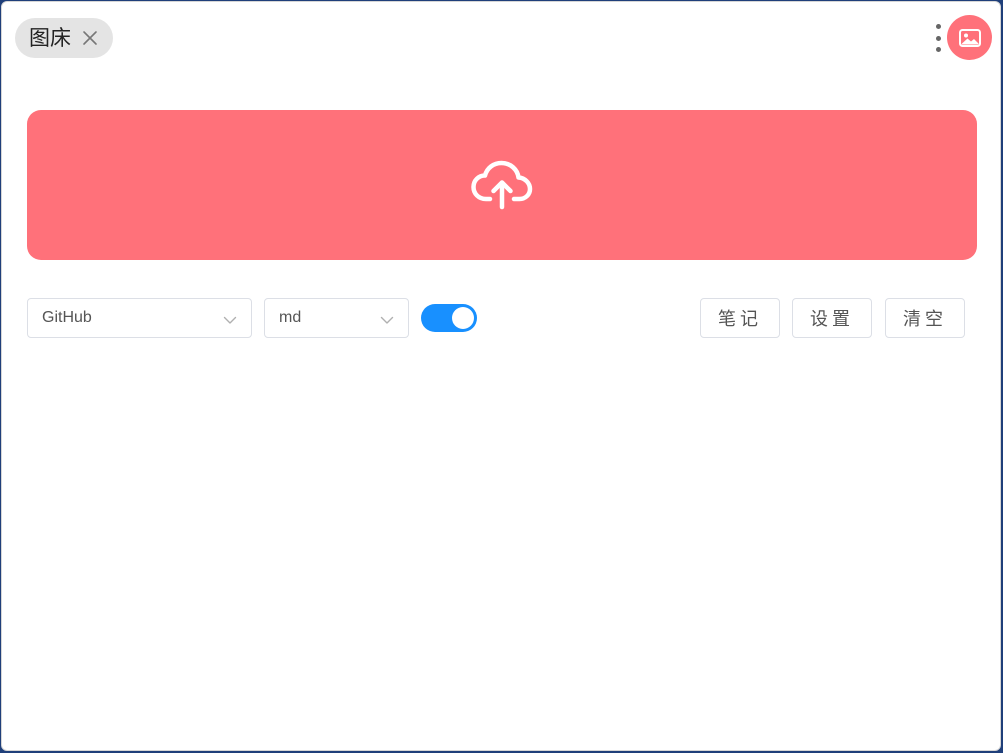 The width and height of the screenshot is (1003, 753). I want to click on clear-button: 清空, so click(925, 318).